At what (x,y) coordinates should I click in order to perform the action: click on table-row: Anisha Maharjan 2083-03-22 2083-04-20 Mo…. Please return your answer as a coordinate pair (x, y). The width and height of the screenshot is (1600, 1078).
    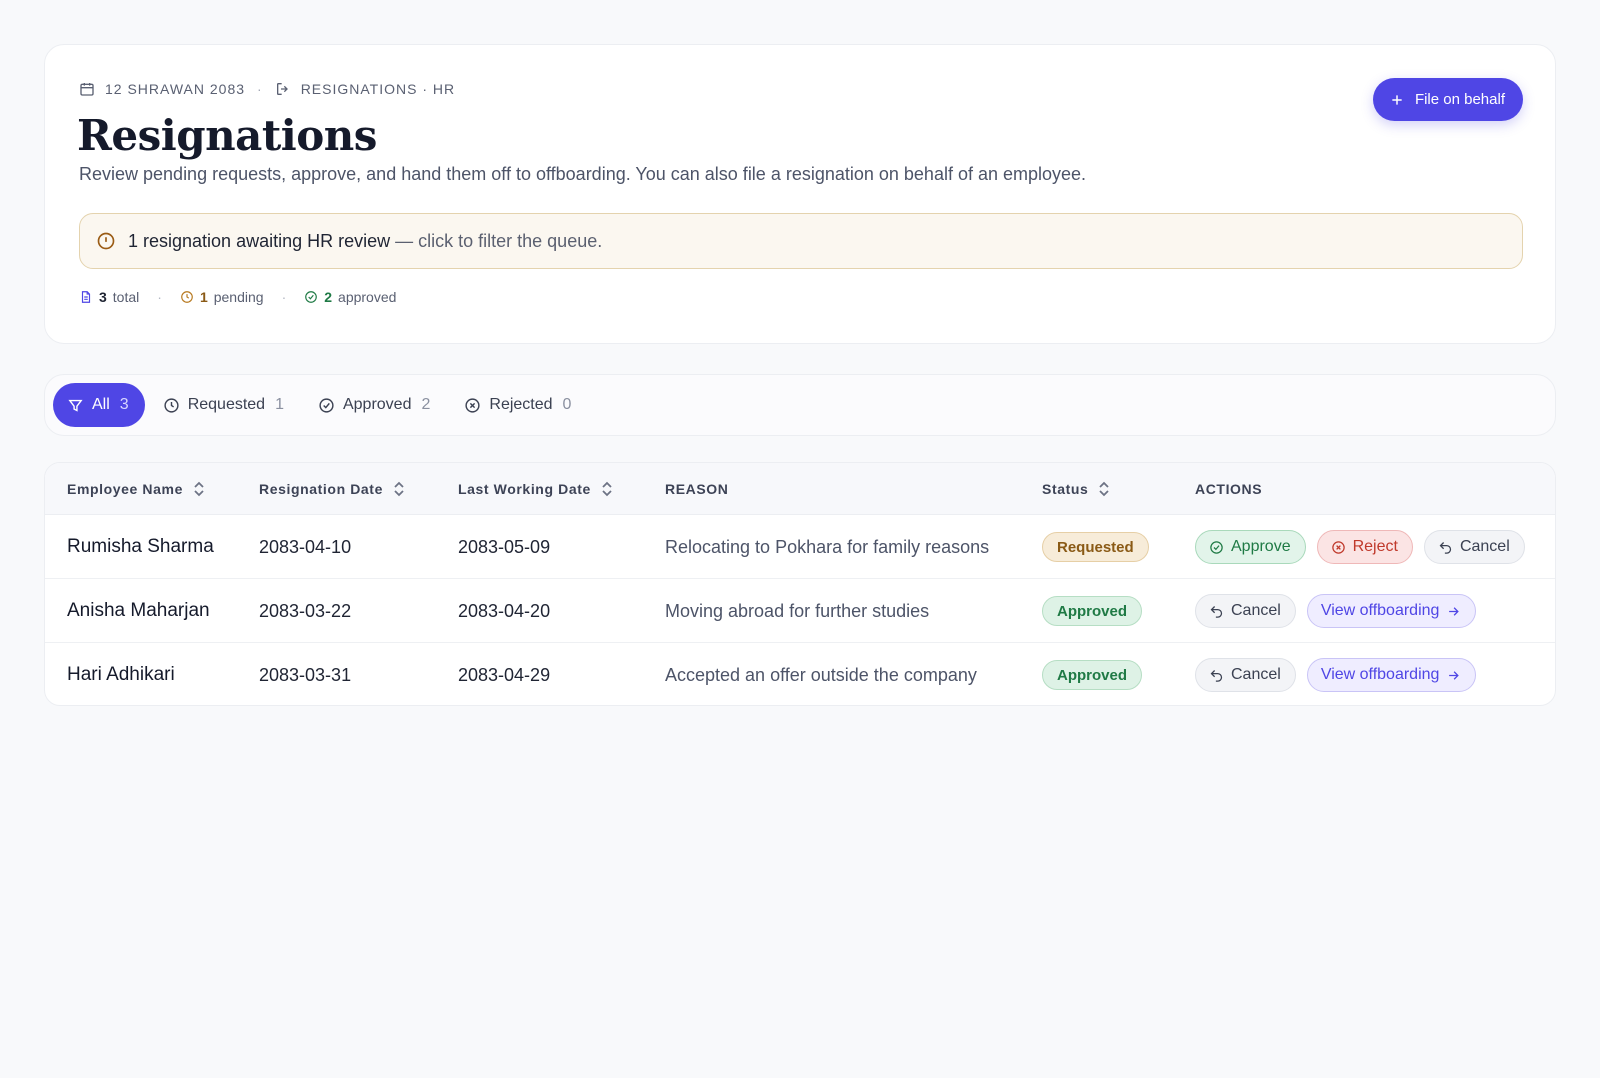
    Looking at the image, I should click on (800, 611).